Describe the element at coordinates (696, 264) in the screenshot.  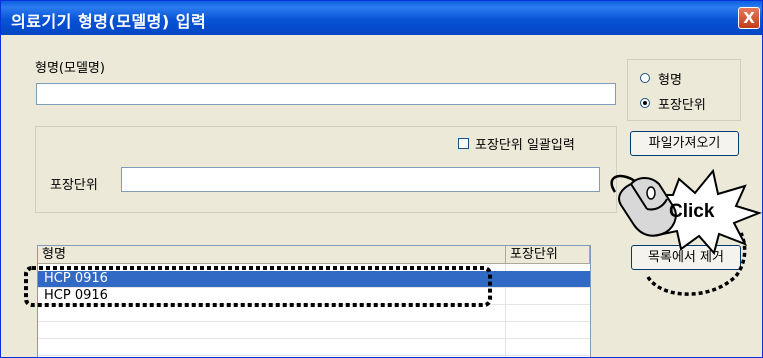
I see `dotted-arc-arrow` at that location.